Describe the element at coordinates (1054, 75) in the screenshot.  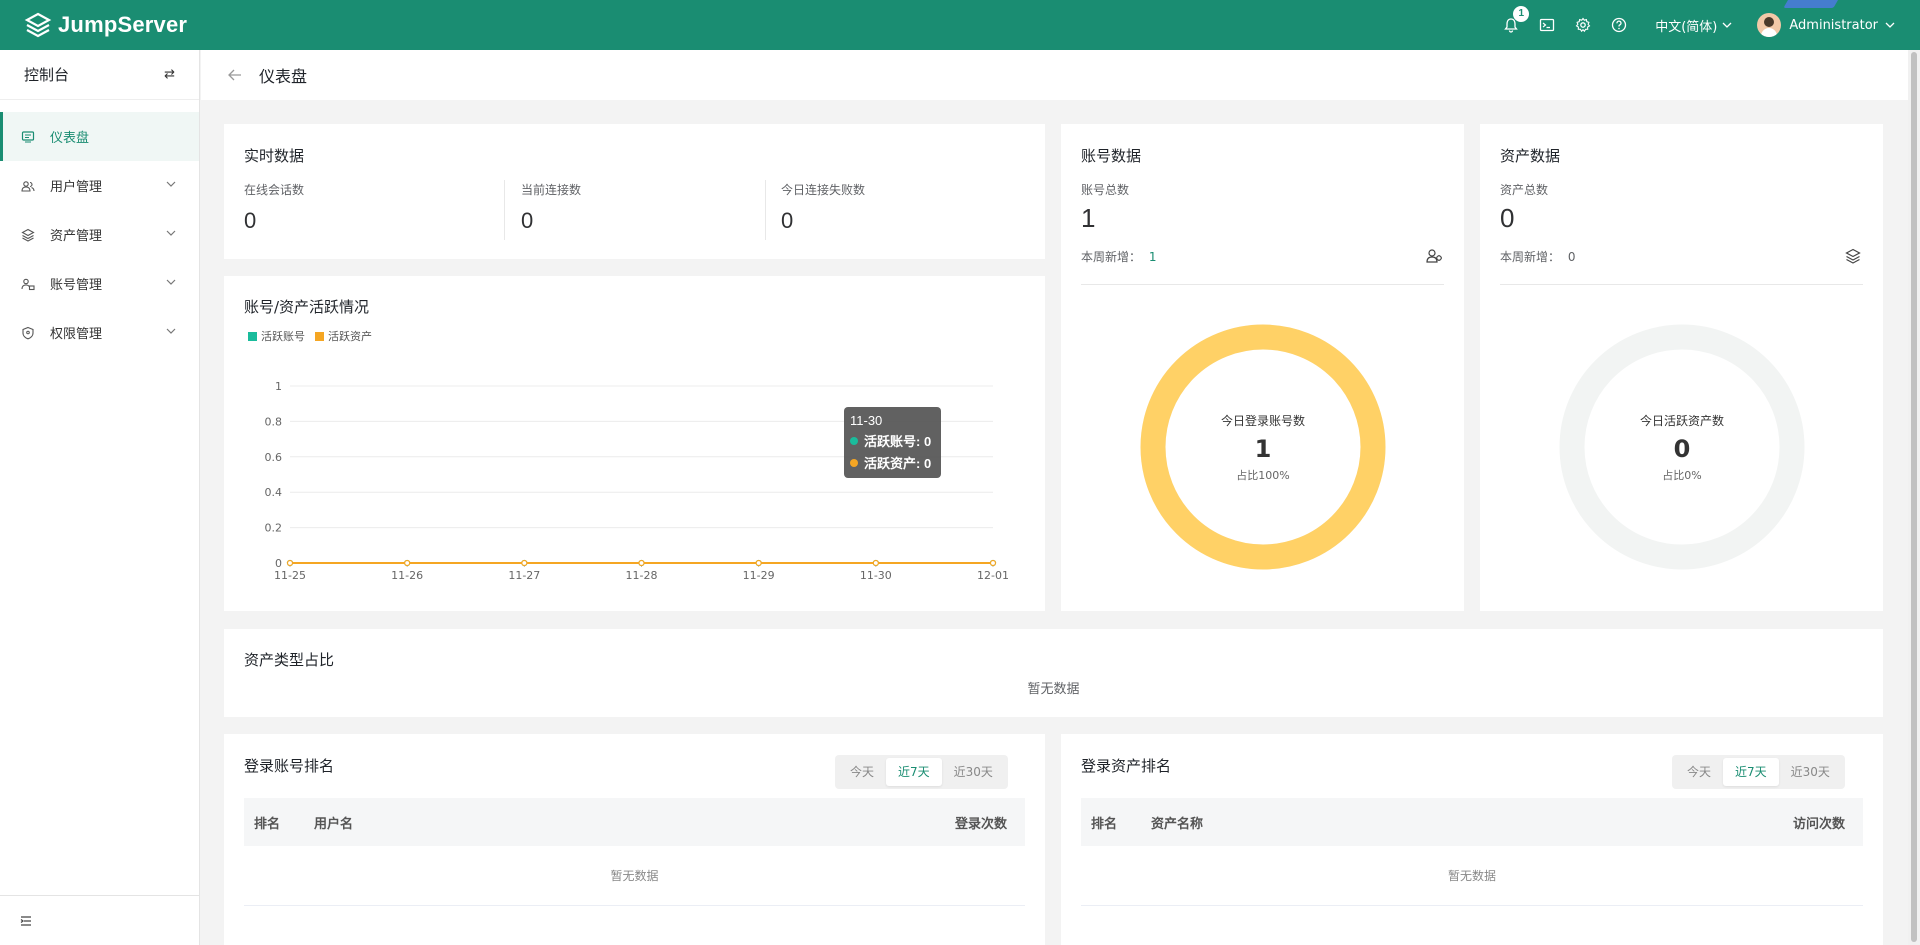
I see `page-header: 仪表盘` at that location.